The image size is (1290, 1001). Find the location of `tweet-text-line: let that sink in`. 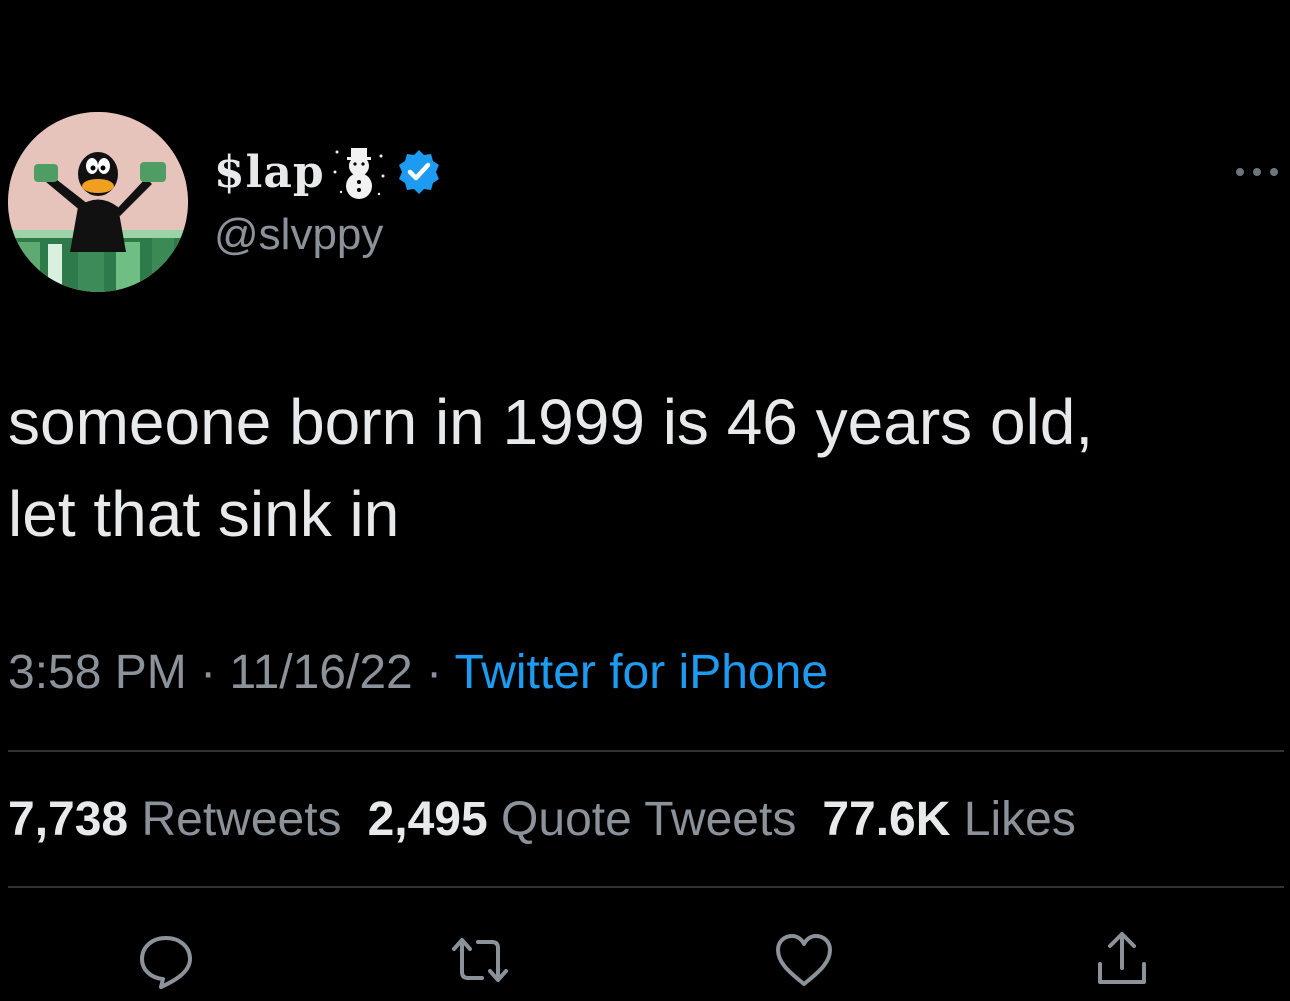

tweet-text-line: let that sink in is located at coordinates (204, 514).